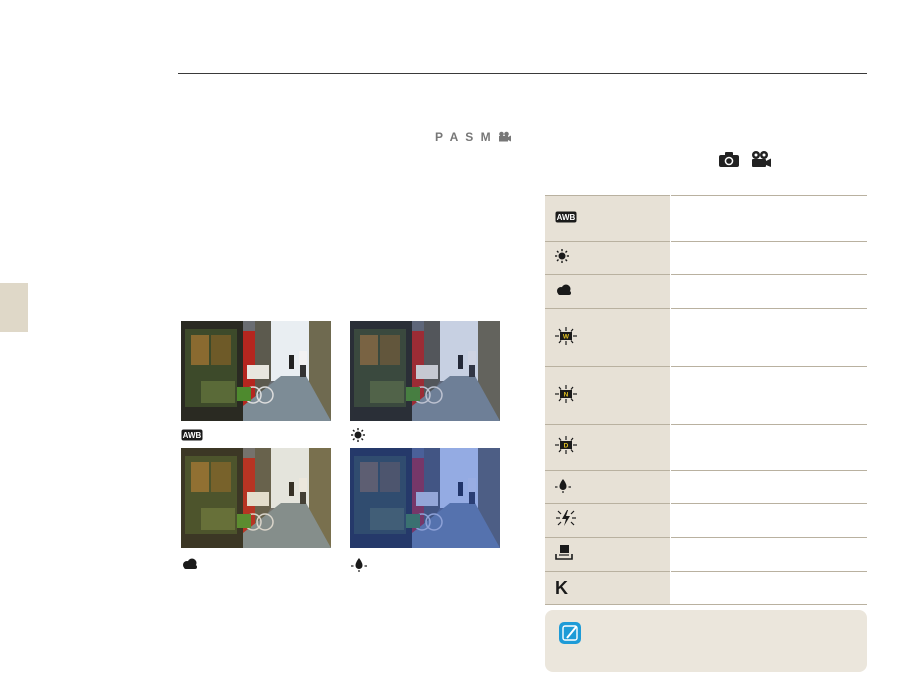  What do you see at coordinates (570, 633) in the screenshot?
I see `memo-pencil-icon` at bounding box center [570, 633].